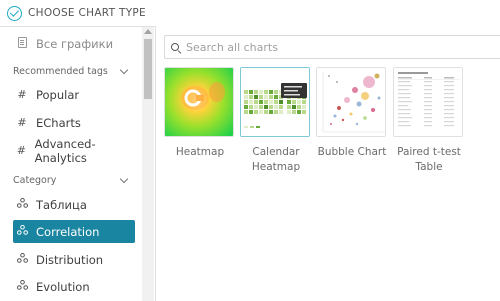  What do you see at coordinates (336, 47) in the screenshot?
I see `search-input` at bounding box center [336, 47].